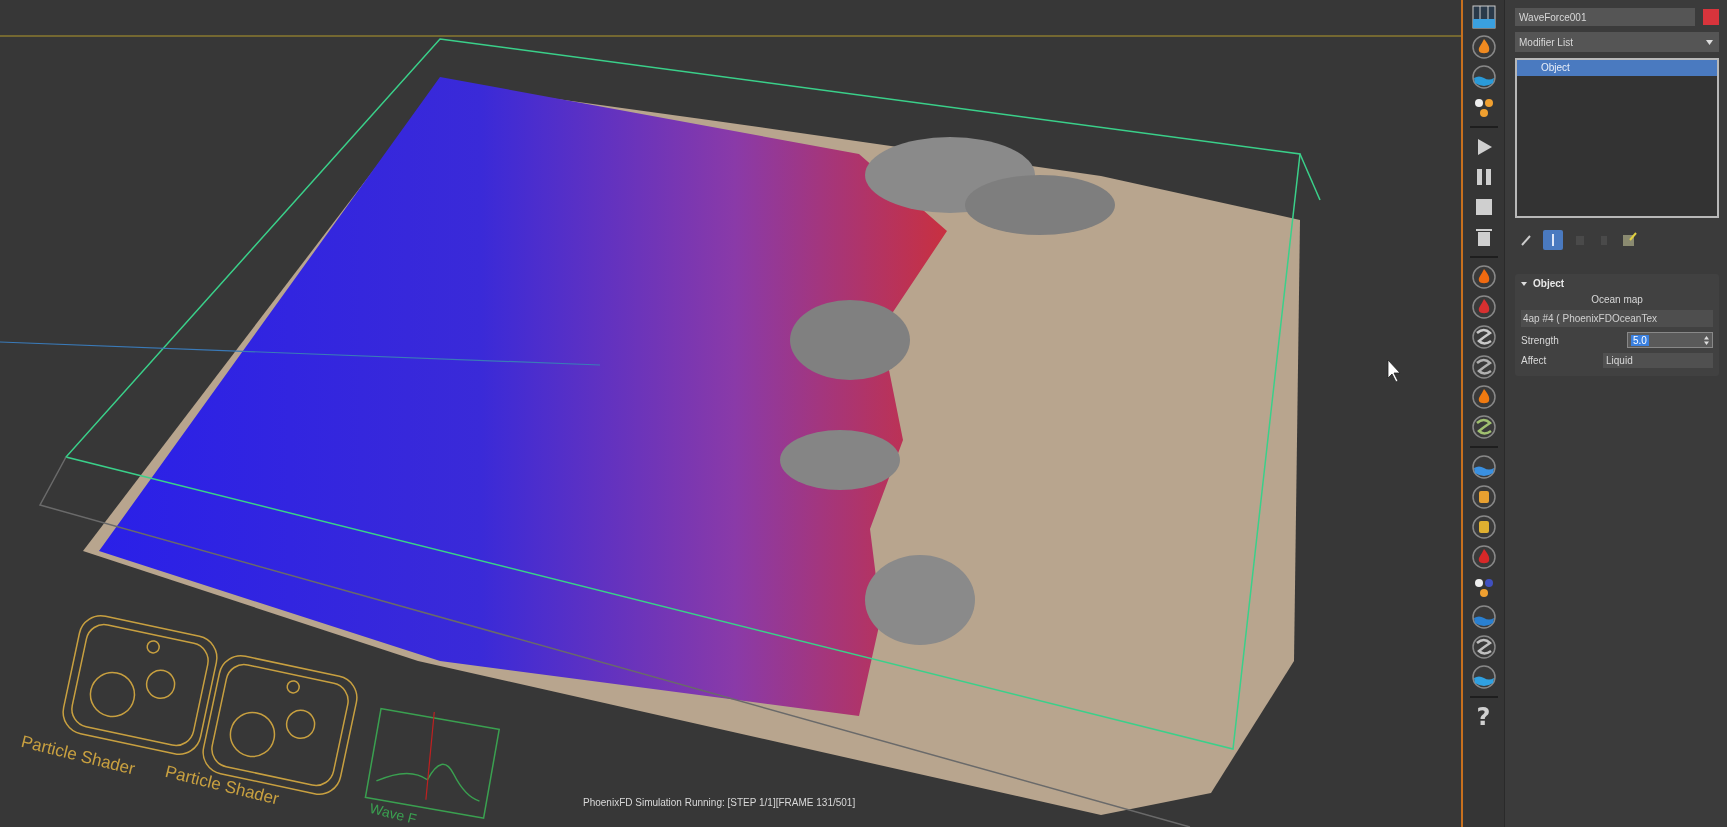 The height and width of the screenshot is (827, 1727). What do you see at coordinates (1394, 371) in the screenshot?
I see `mouse-cursor-icon` at bounding box center [1394, 371].